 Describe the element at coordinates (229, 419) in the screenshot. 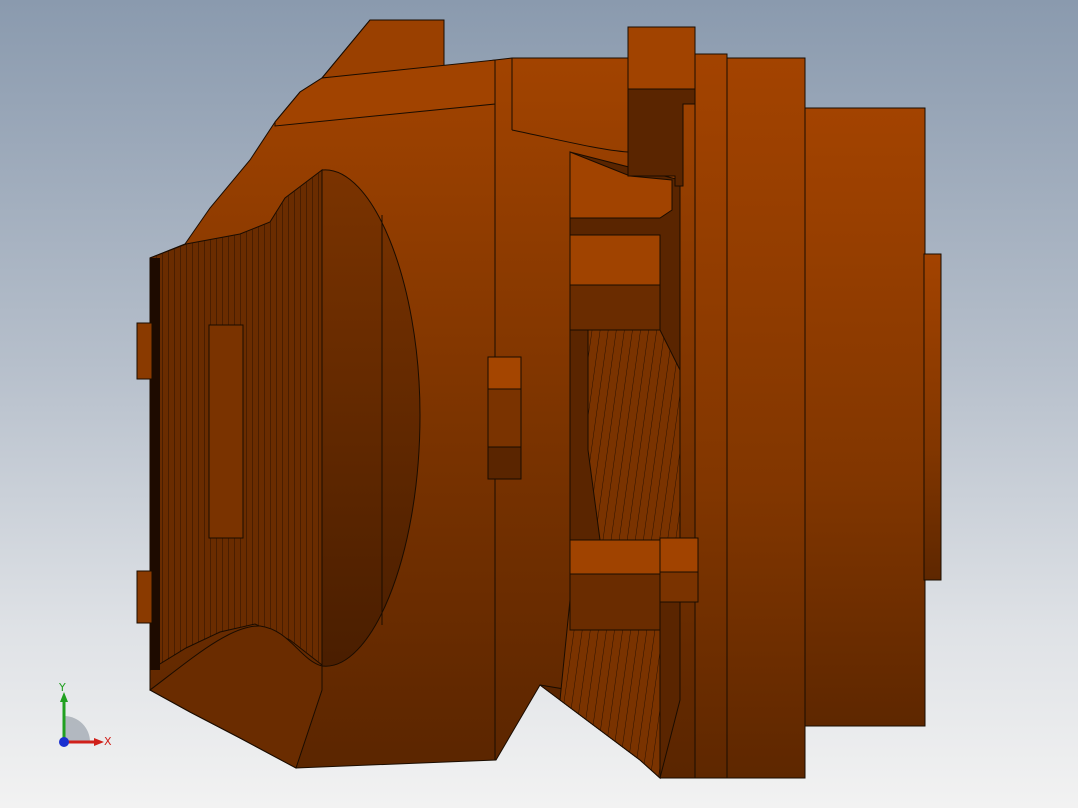

I see `ribbed-boss` at that location.